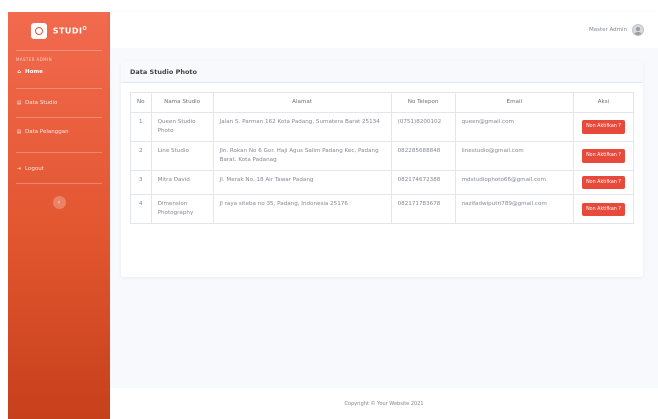  What do you see at coordinates (608, 30) in the screenshot?
I see `user-name: Master Admin` at bounding box center [608, 30].